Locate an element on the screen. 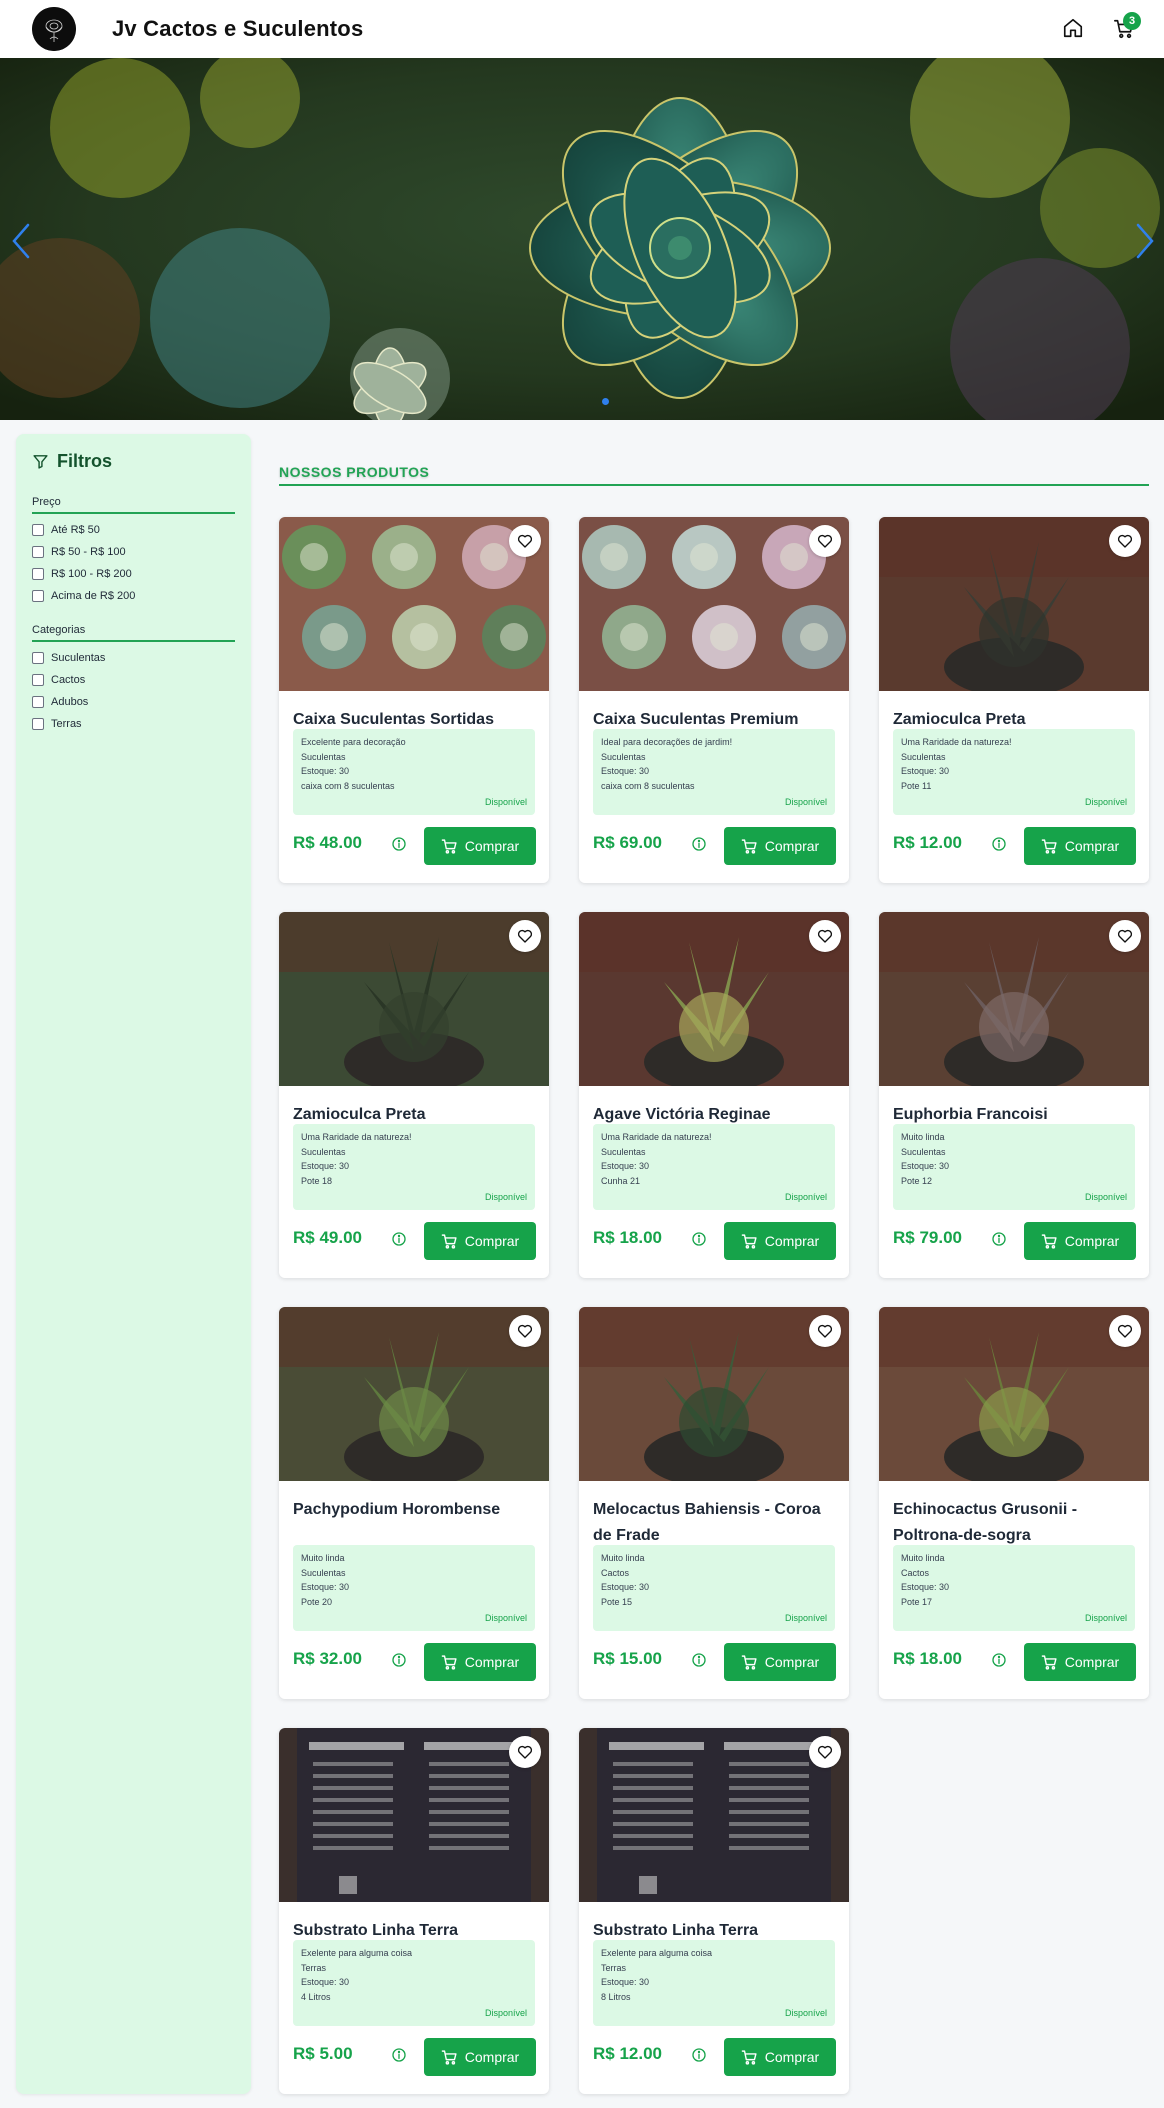 The width and height of the screenshot is (1164, 2108). category-option-1: Cactos is located at coordinates (58, 680).